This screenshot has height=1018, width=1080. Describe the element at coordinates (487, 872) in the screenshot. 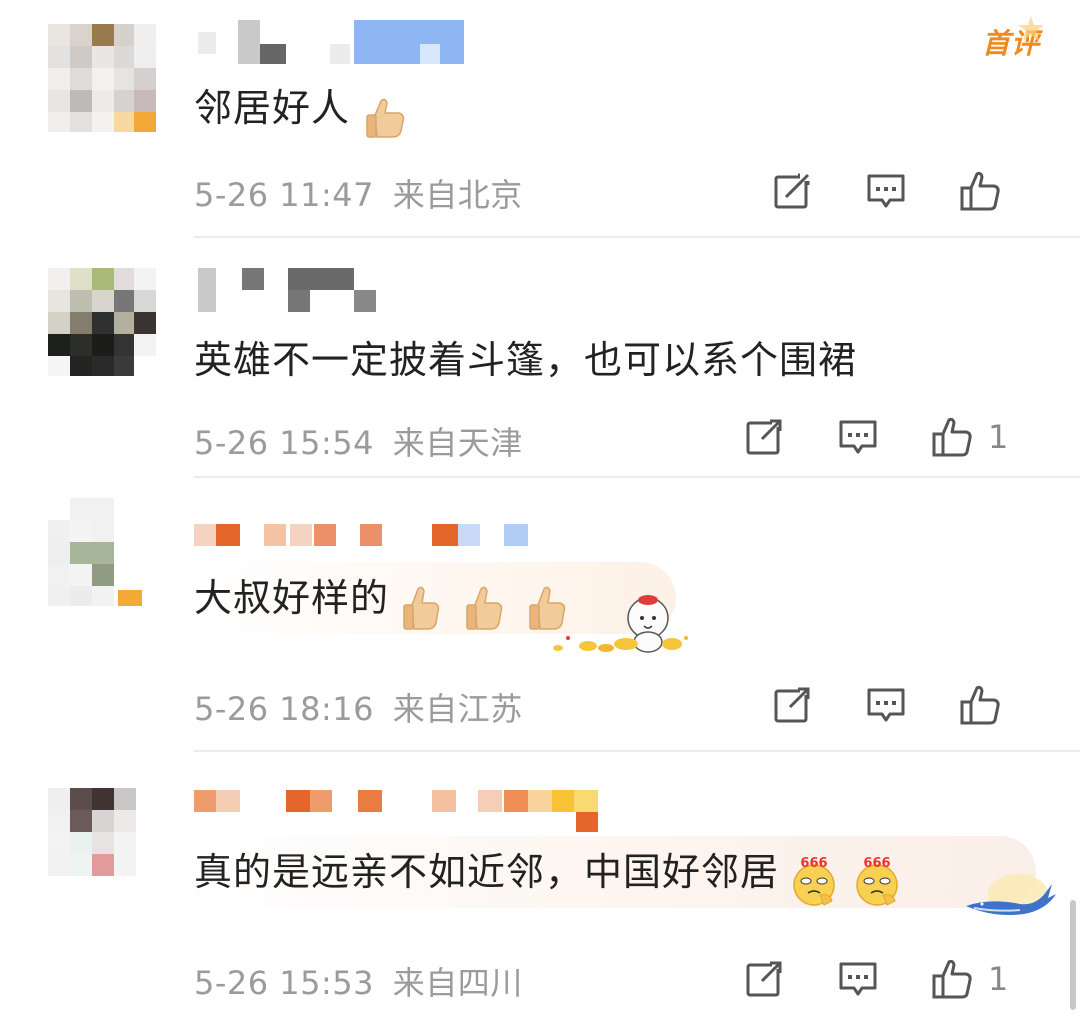

I see `comment-text: 真的是远亲不如近邻，中国好邻居` at that location.